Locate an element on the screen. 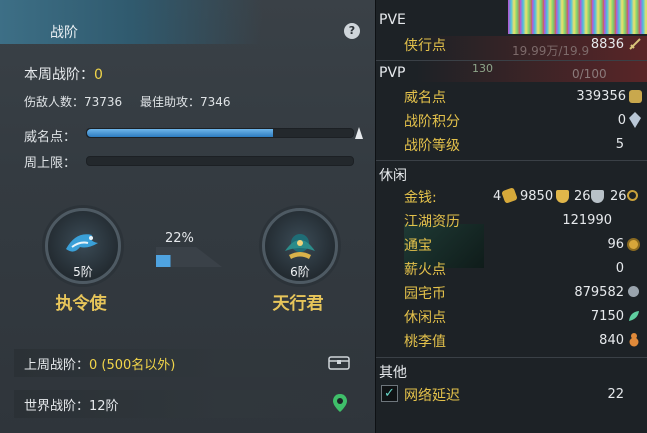 The height and width of the screenshot is (433, 647). coin-ring-icon is located at coordinates (632, 195).